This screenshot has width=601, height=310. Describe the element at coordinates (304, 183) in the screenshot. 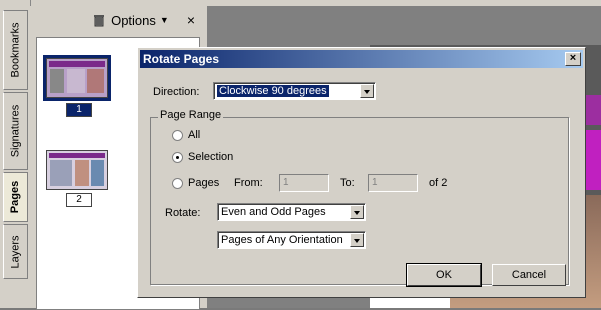

I see `from-field: 1` at that location.